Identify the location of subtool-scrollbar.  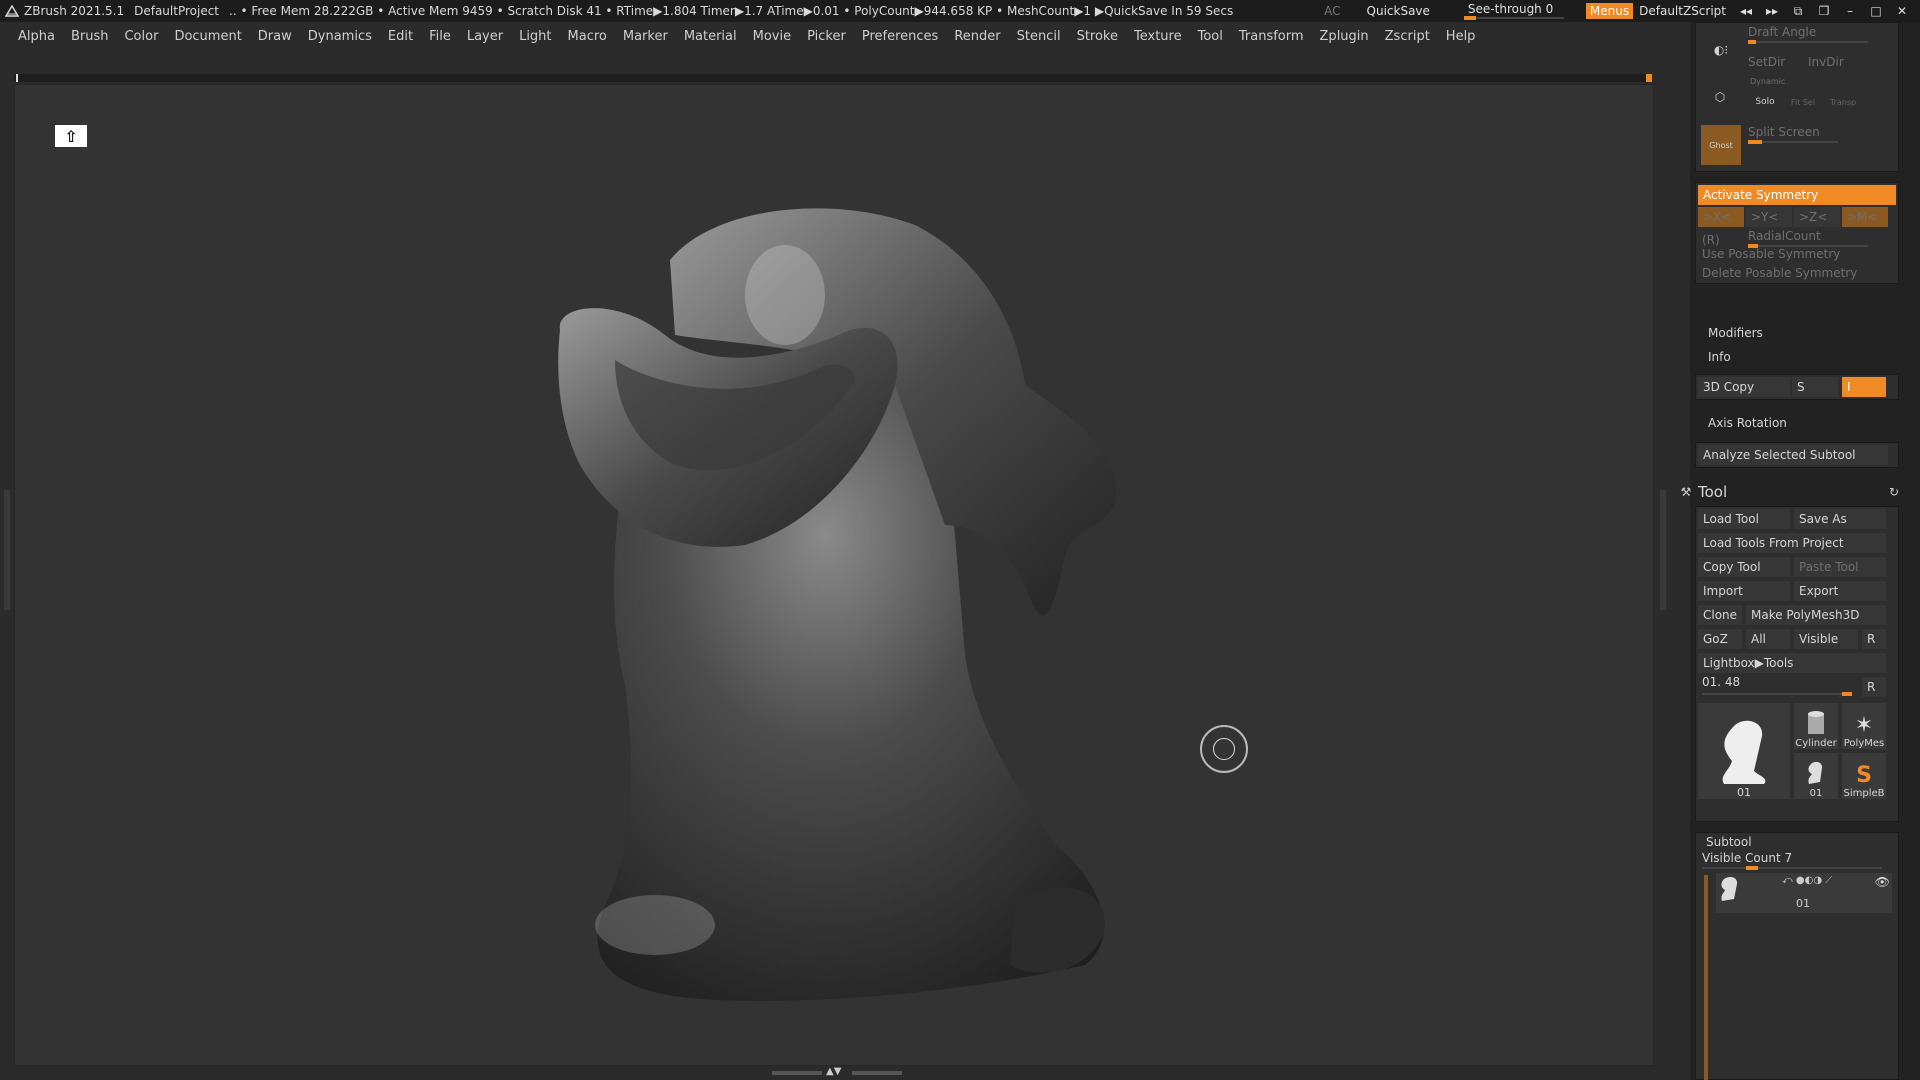
(1706, 977).